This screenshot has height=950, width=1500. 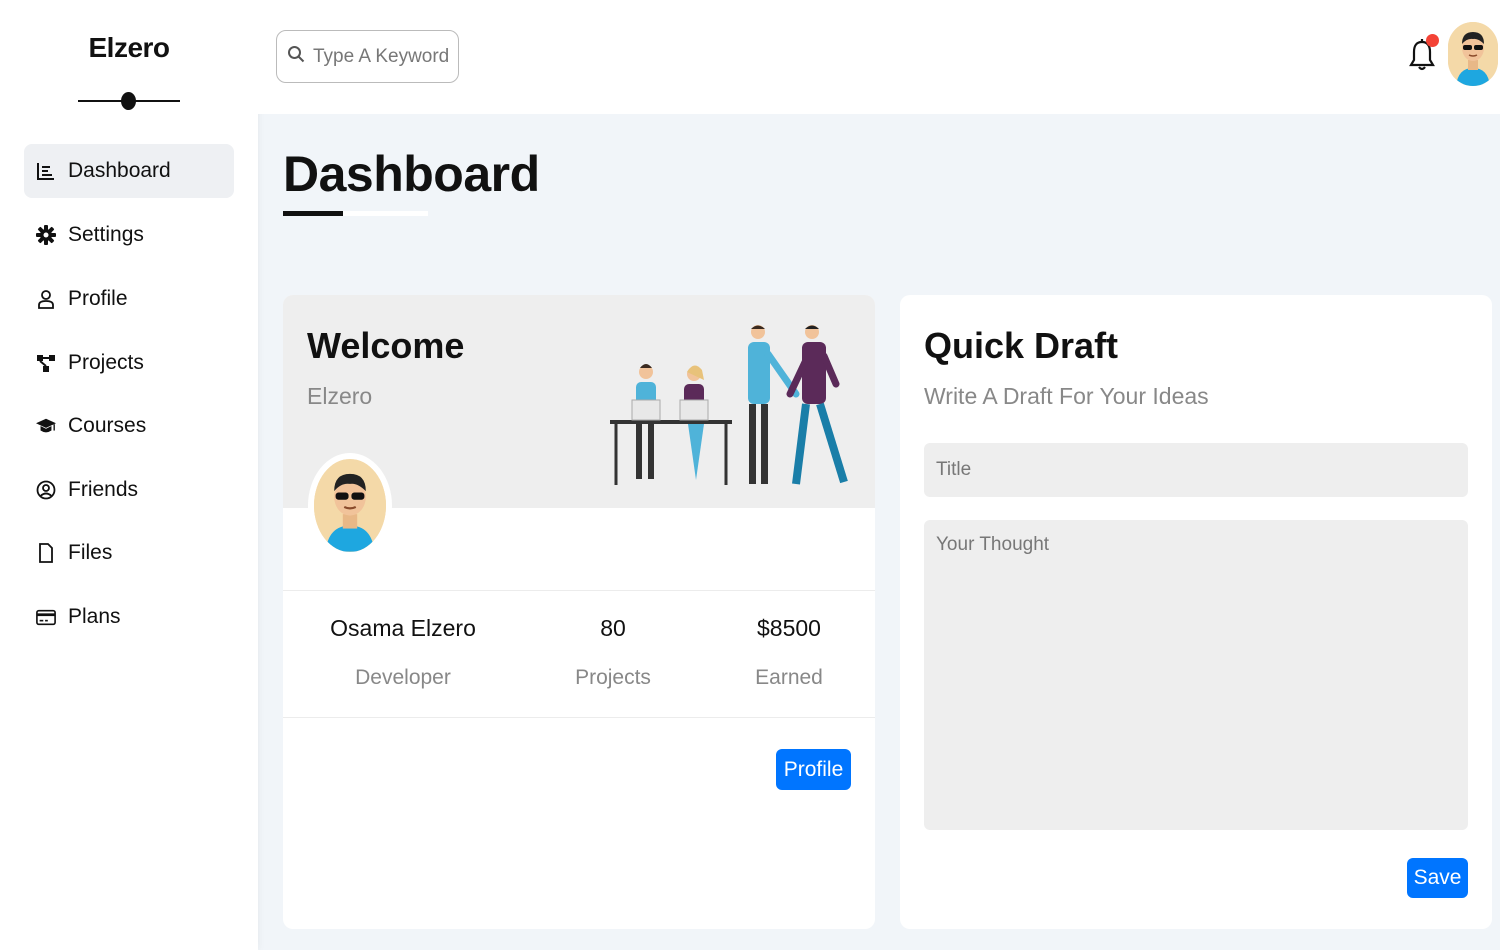 What do you see at coordinates (129, 299) in the screenshot?
I see `sidebar-item-profile: Profile` at bounding box center [129, 299].